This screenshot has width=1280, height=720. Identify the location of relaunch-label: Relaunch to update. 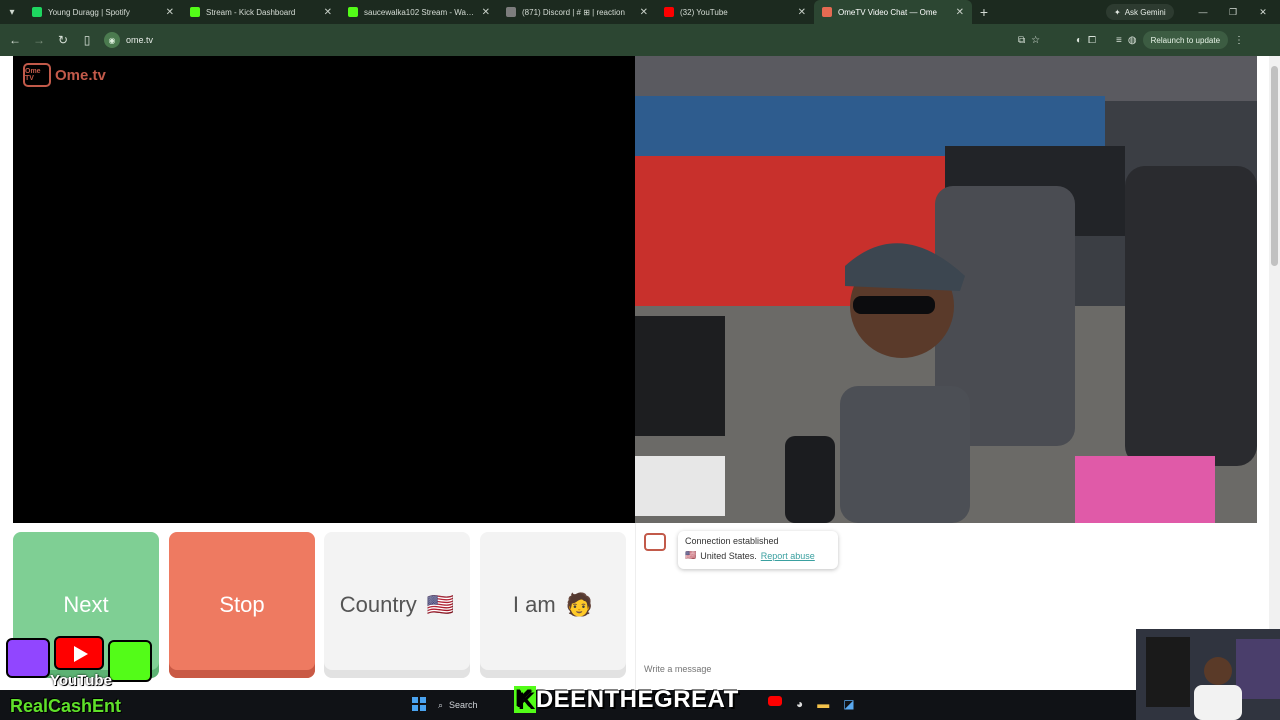
(1185, 40).